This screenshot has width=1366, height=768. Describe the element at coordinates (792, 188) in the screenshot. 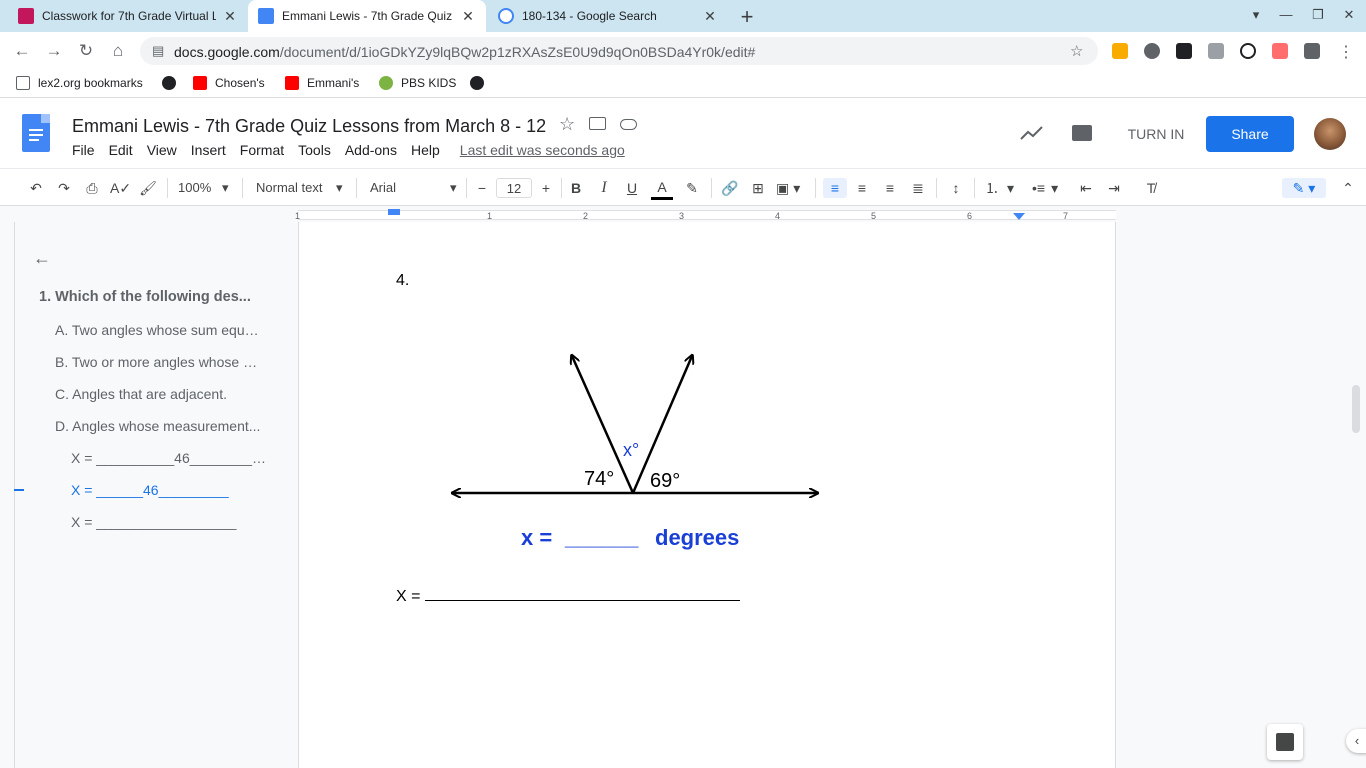

I see `insert-image-icon: ▣ ▾` at that location.